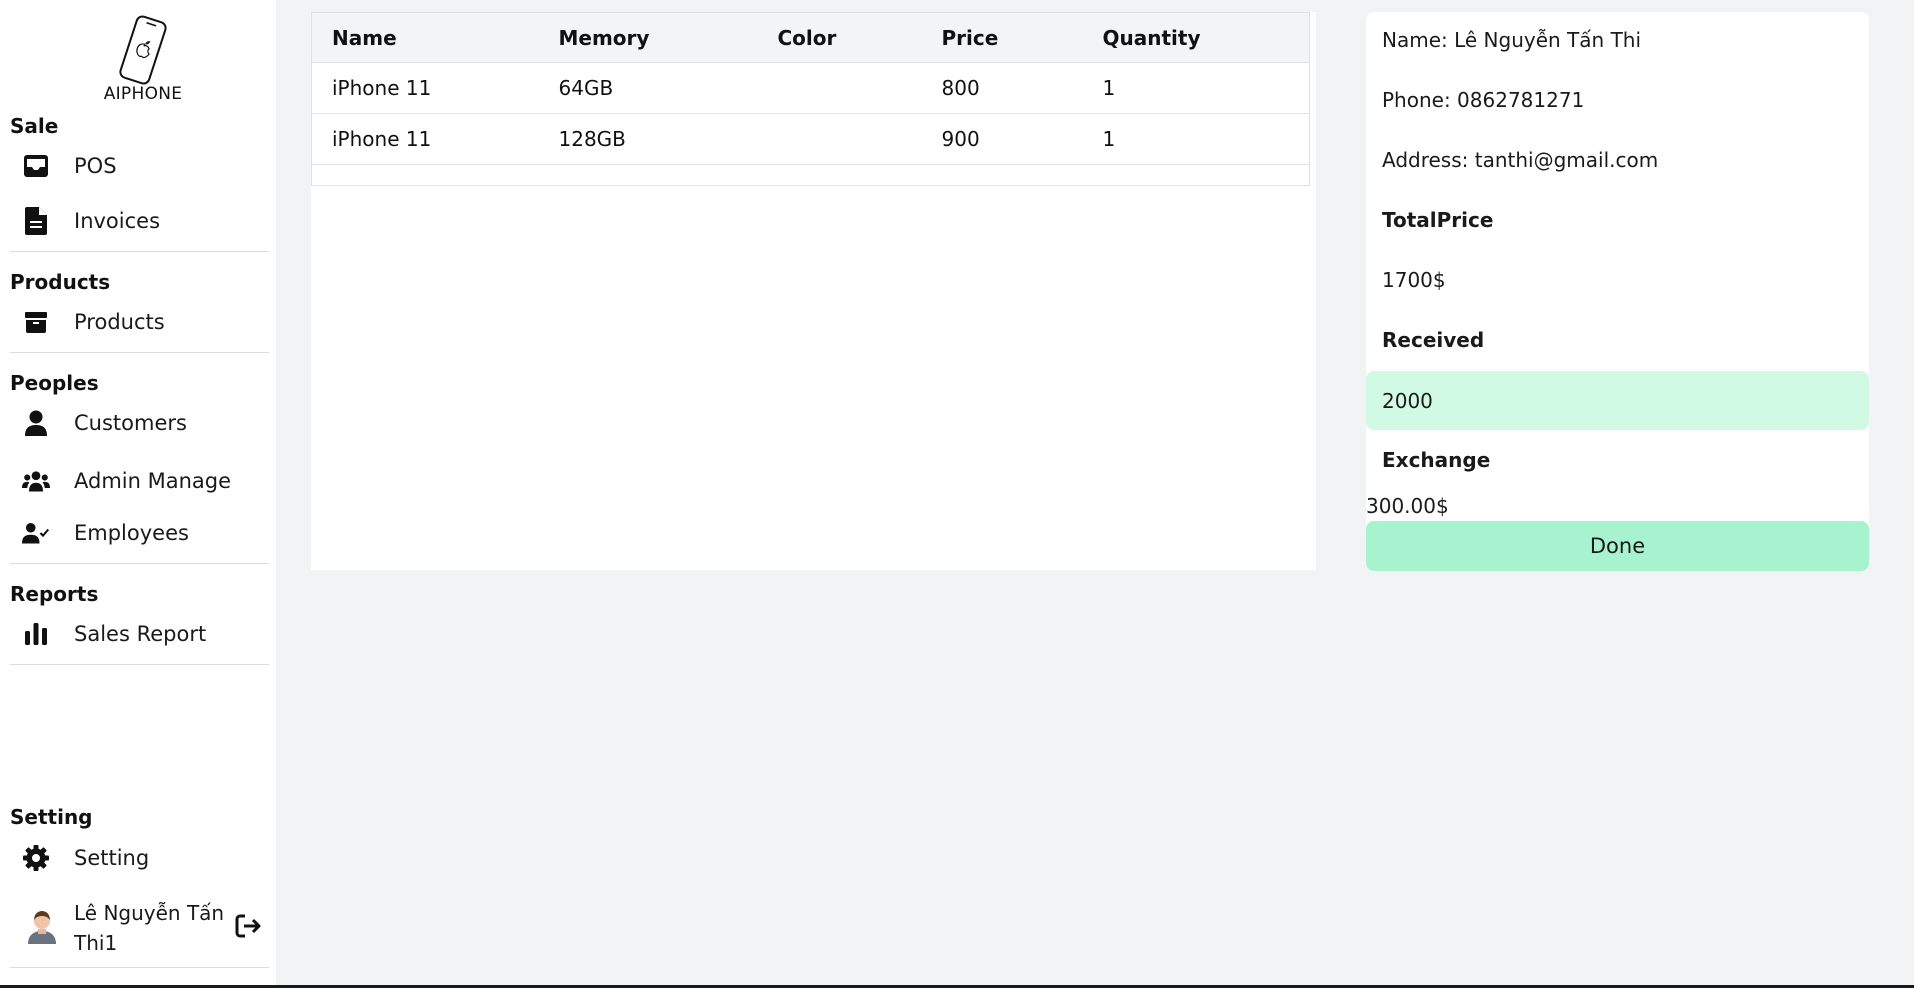 This screenshot has height=988, width=1914. What do you see at coordinates (839, 37) in the screenshot?
I see `column-header-color: Color` at bounding box center [839, 37].